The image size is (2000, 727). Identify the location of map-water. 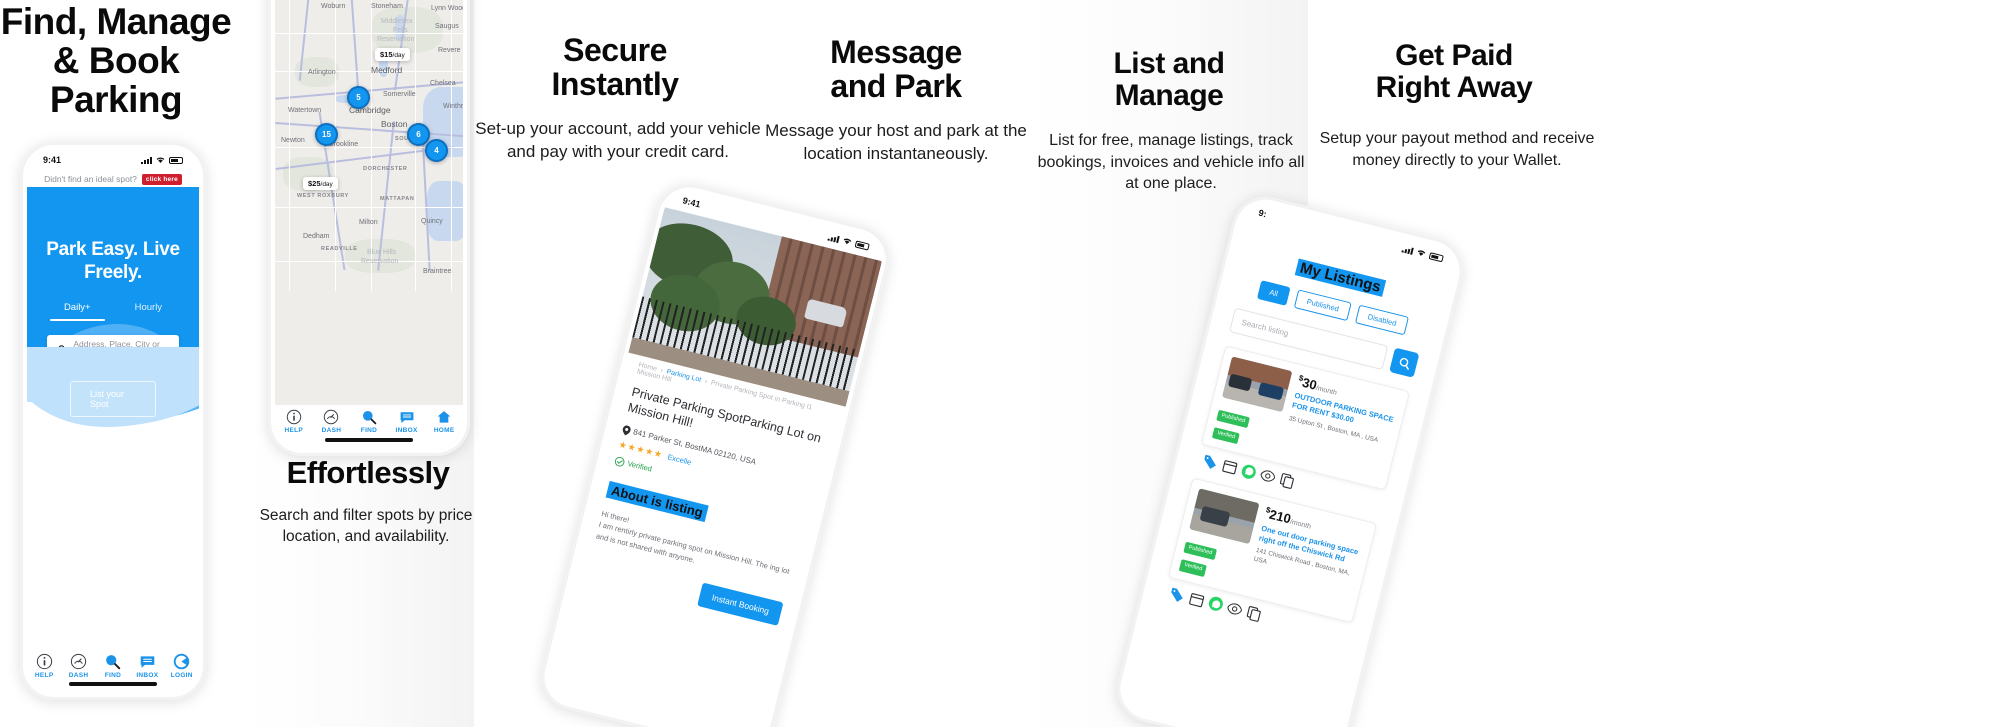
(445, 211).